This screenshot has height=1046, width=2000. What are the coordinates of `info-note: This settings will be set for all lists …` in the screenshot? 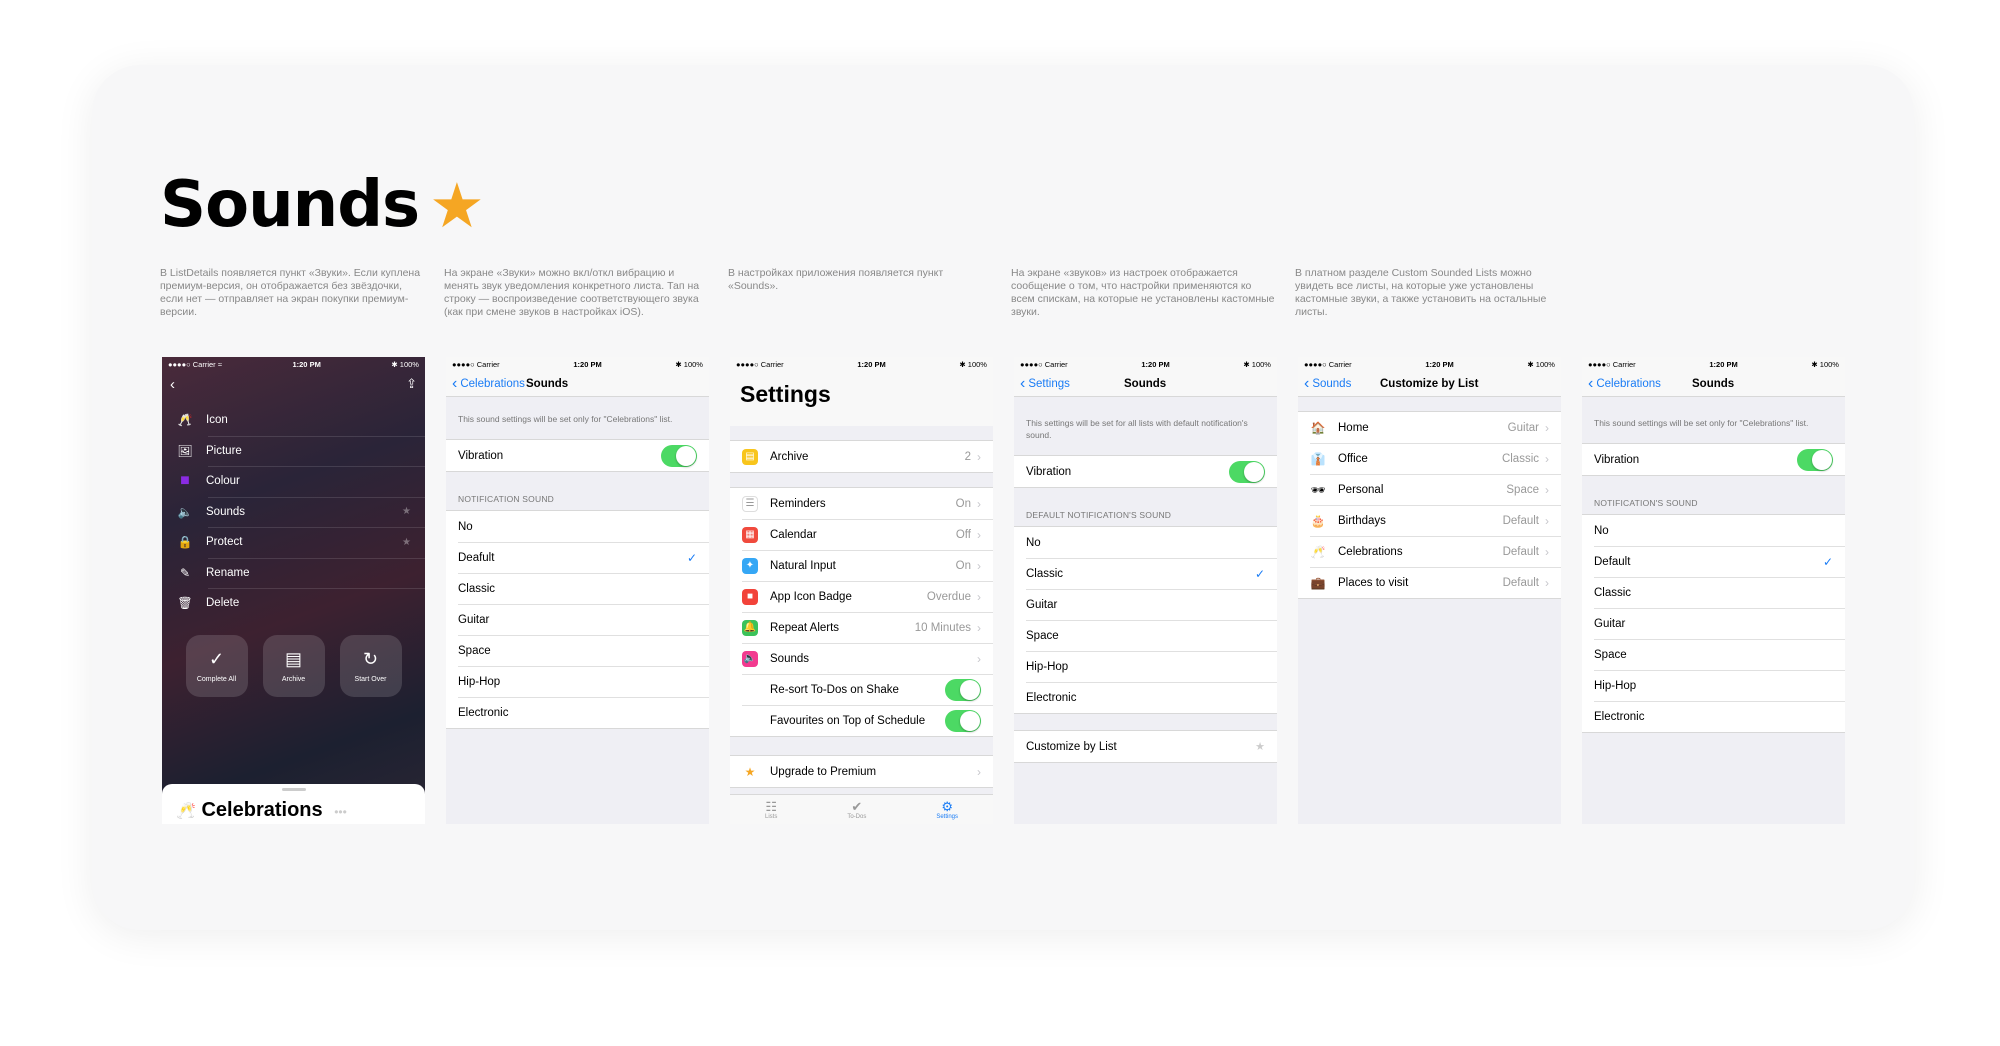 It's located at (1137, 429).